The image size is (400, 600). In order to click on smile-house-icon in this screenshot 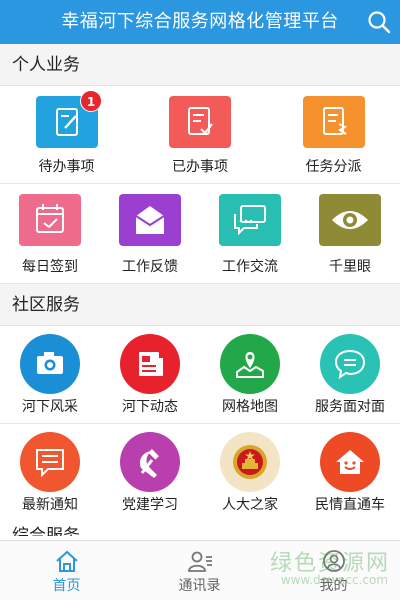, I will do `click(350, 462)`.